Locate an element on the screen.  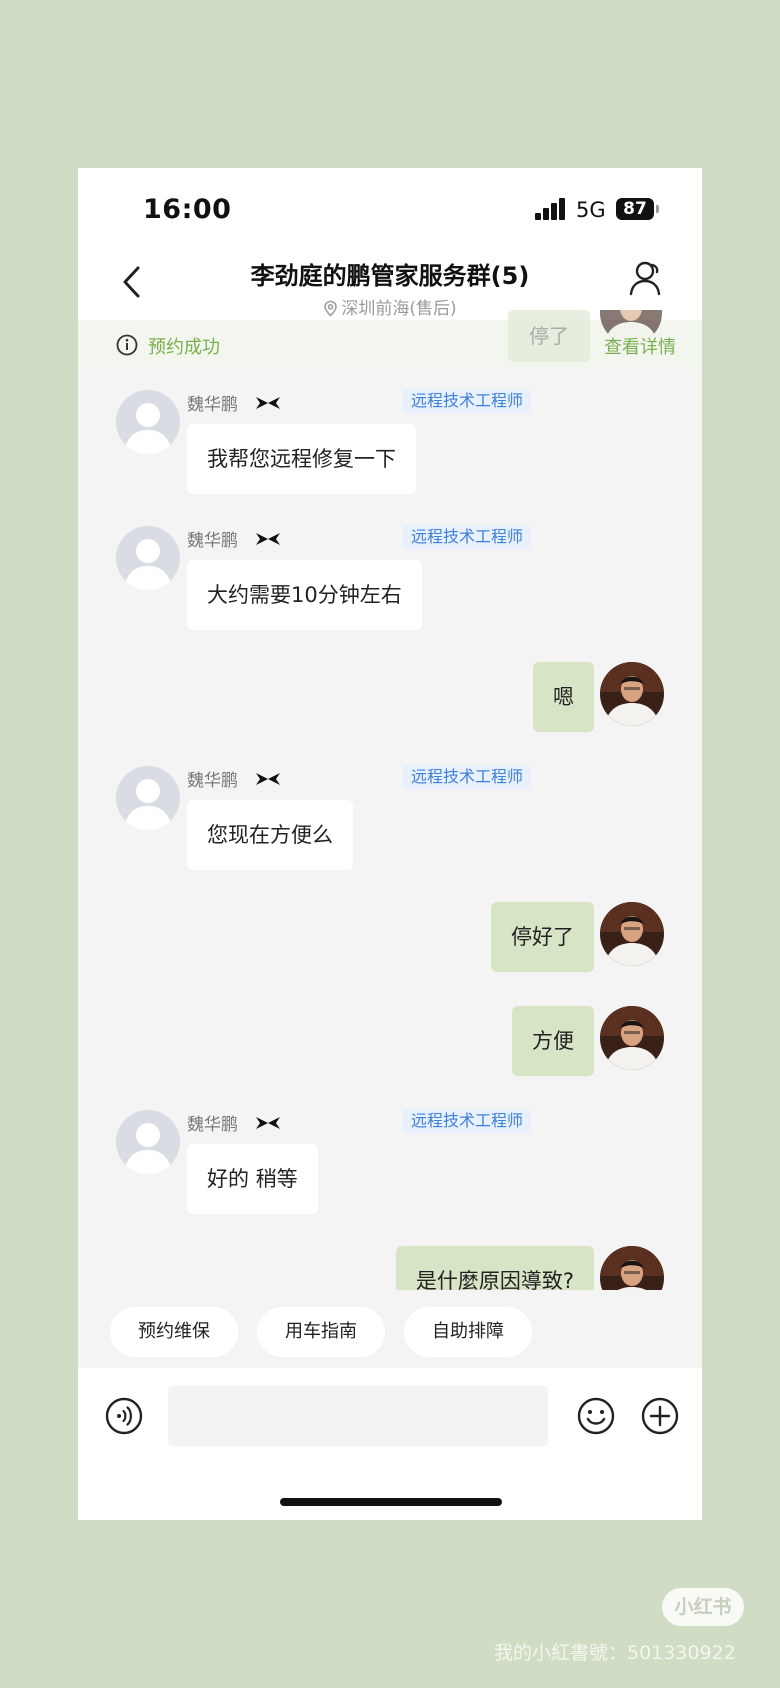
xiaohongshu-logo: 小红书 is located at coordinates (703, 1607).